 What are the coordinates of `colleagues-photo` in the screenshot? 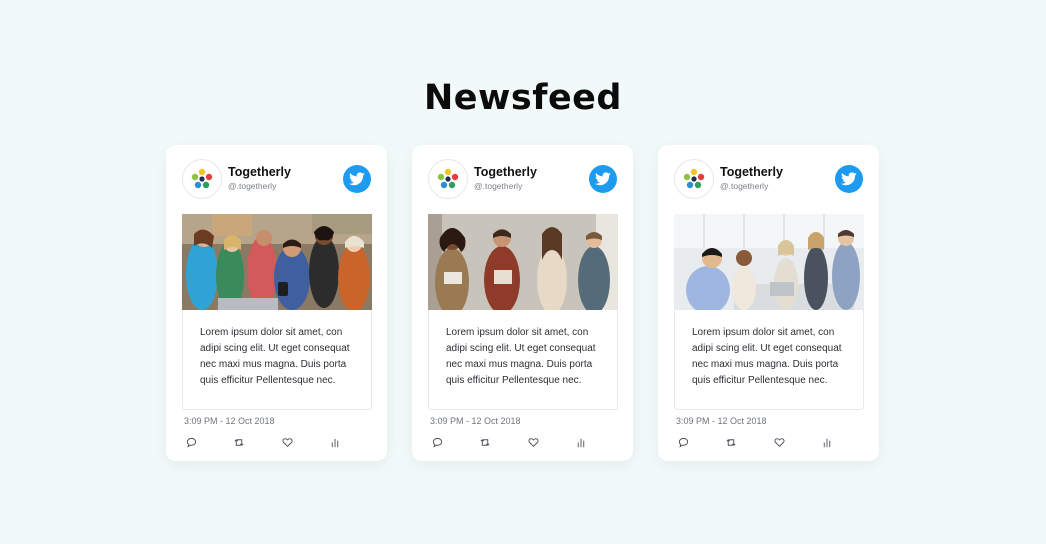 It's located at (523, 262).